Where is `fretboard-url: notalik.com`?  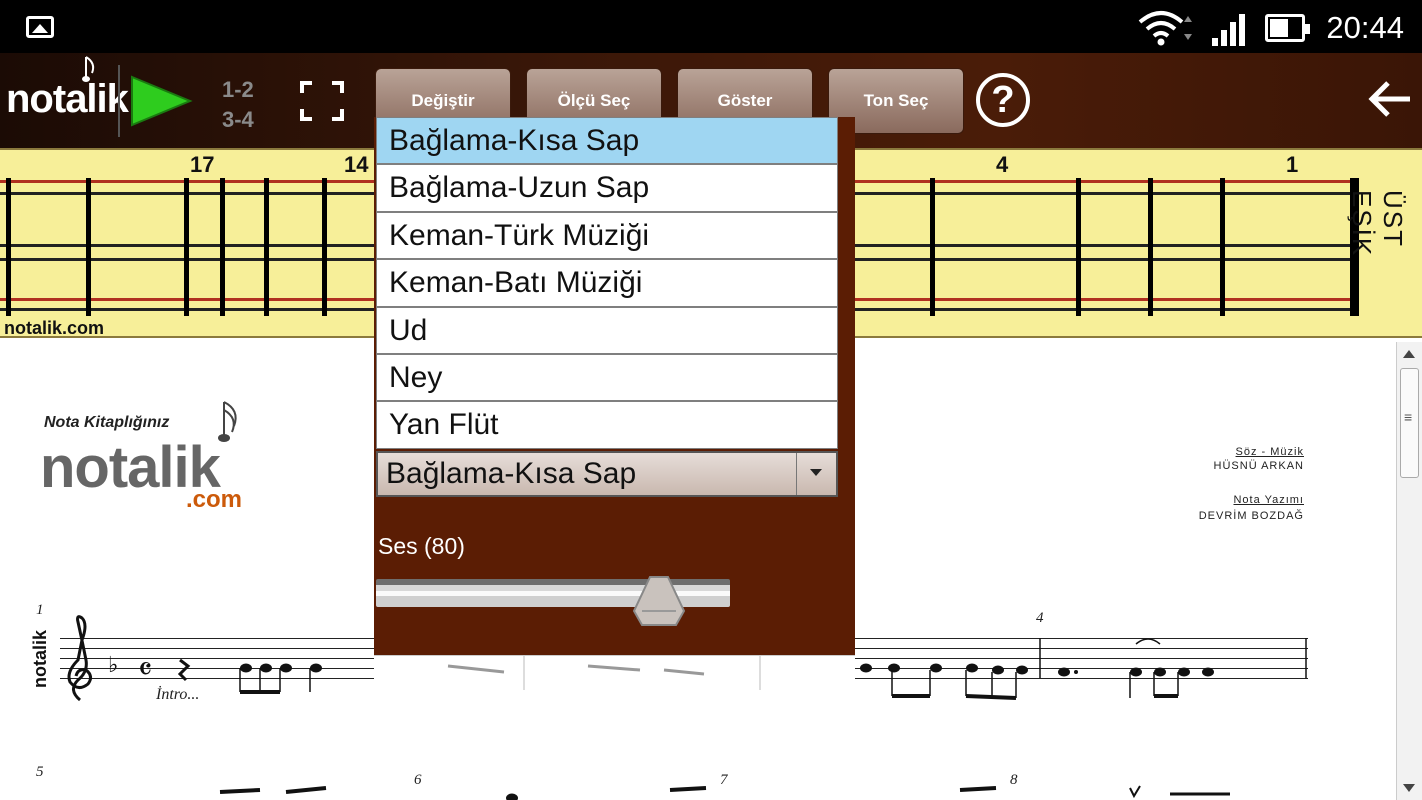
fretboard-url: notalik.com is located at coordinates (54, 328).